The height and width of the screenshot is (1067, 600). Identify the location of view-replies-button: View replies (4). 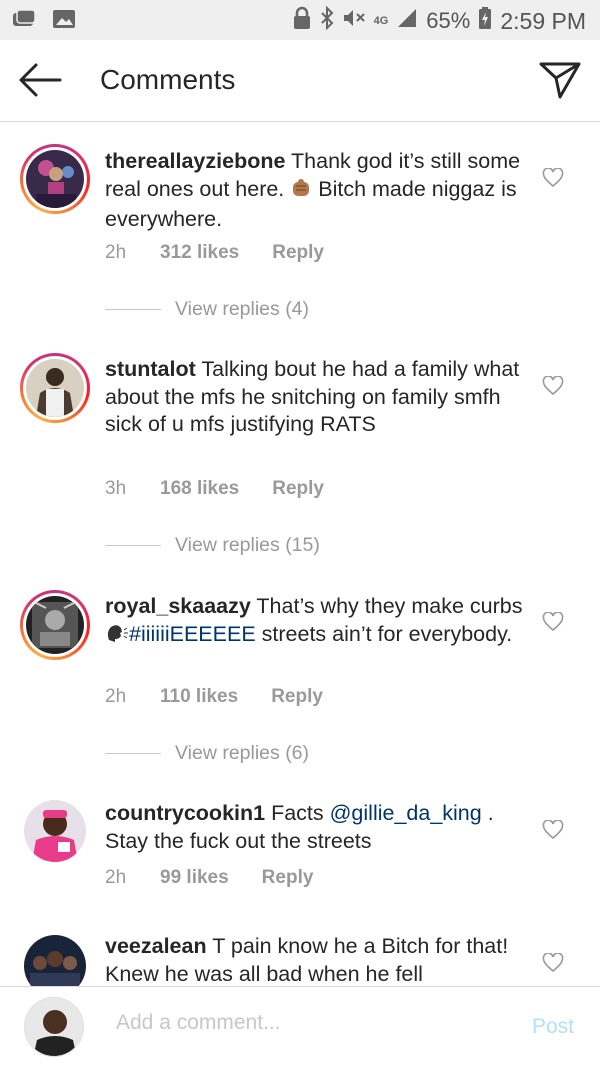
(207, 309).